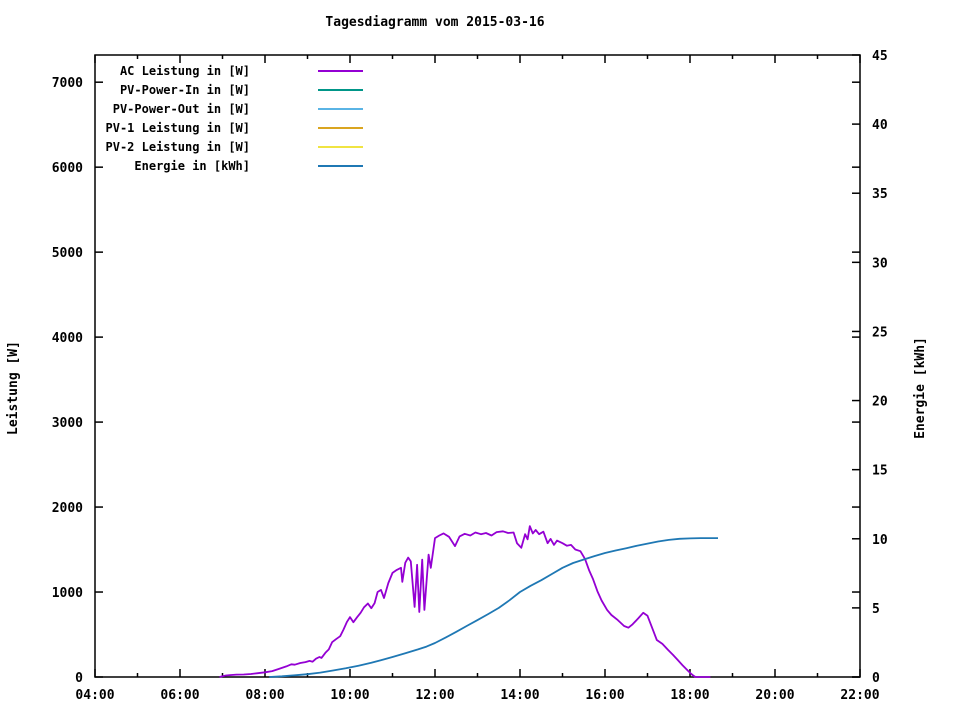  What do you see at coordinates (178, 128) in the screenshot?
I see `legend-label: PV-1 Leistung in [W]` at bounding box center [178, 128].